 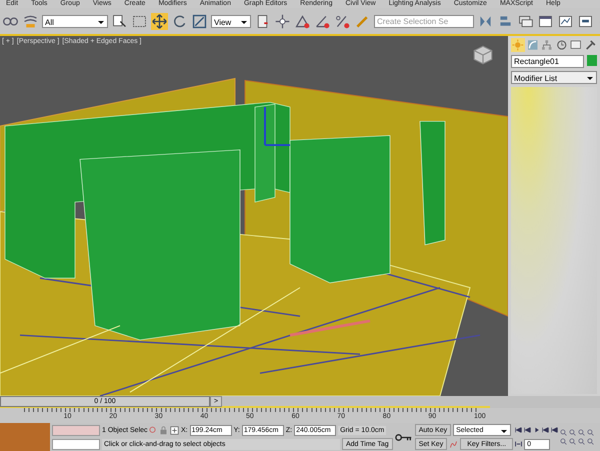 What do you see at coordinates (119, 21) in the screenshot?
I see `select-icon` at bounding box center [119, 21].